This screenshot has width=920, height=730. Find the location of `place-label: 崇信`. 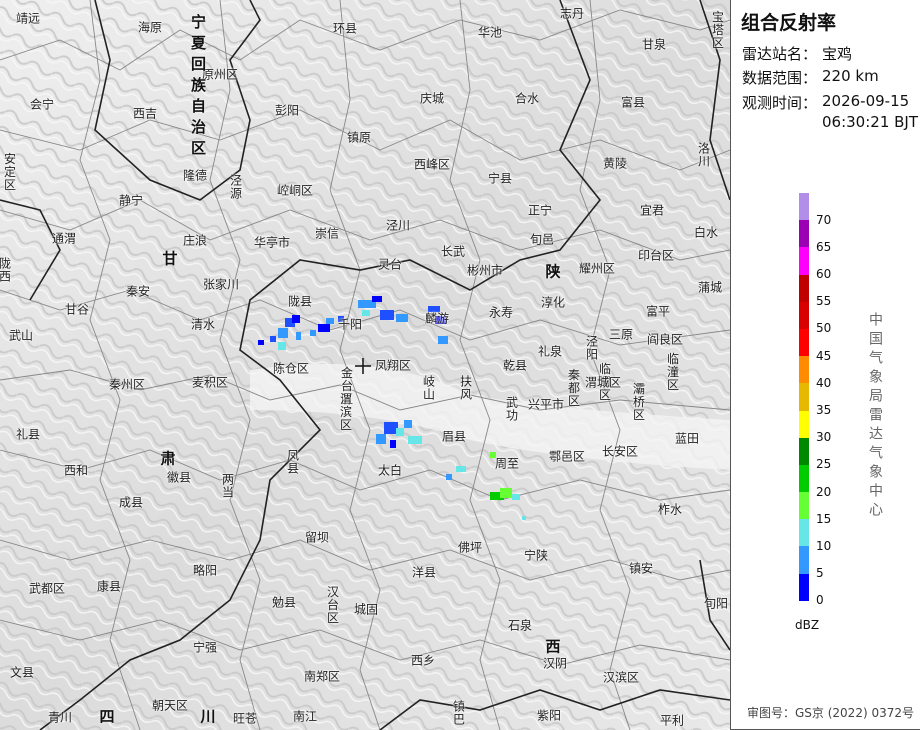

place-label: 崇信 is located at coordinates (327, 233).